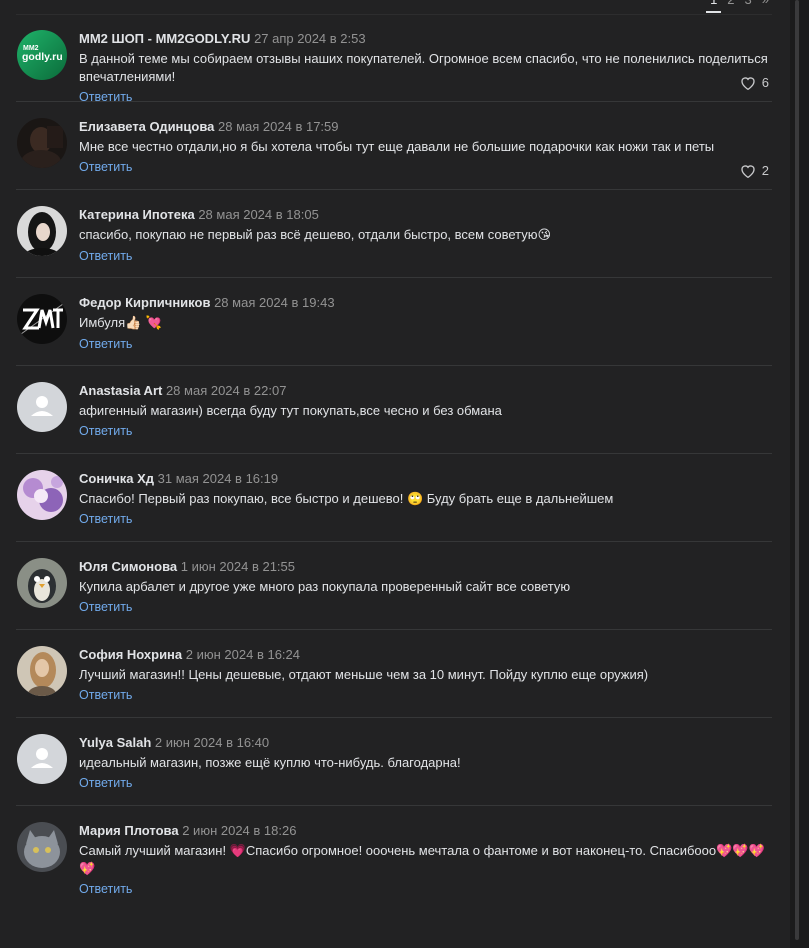 The height and width of the screenshot is (948, 809). What do you see at coordinates (425, 303) in the screenshot?
I see `comment-header: Федор Кирпичников 28 мая 2024 в 19:43` at bounding box center [425, 303].